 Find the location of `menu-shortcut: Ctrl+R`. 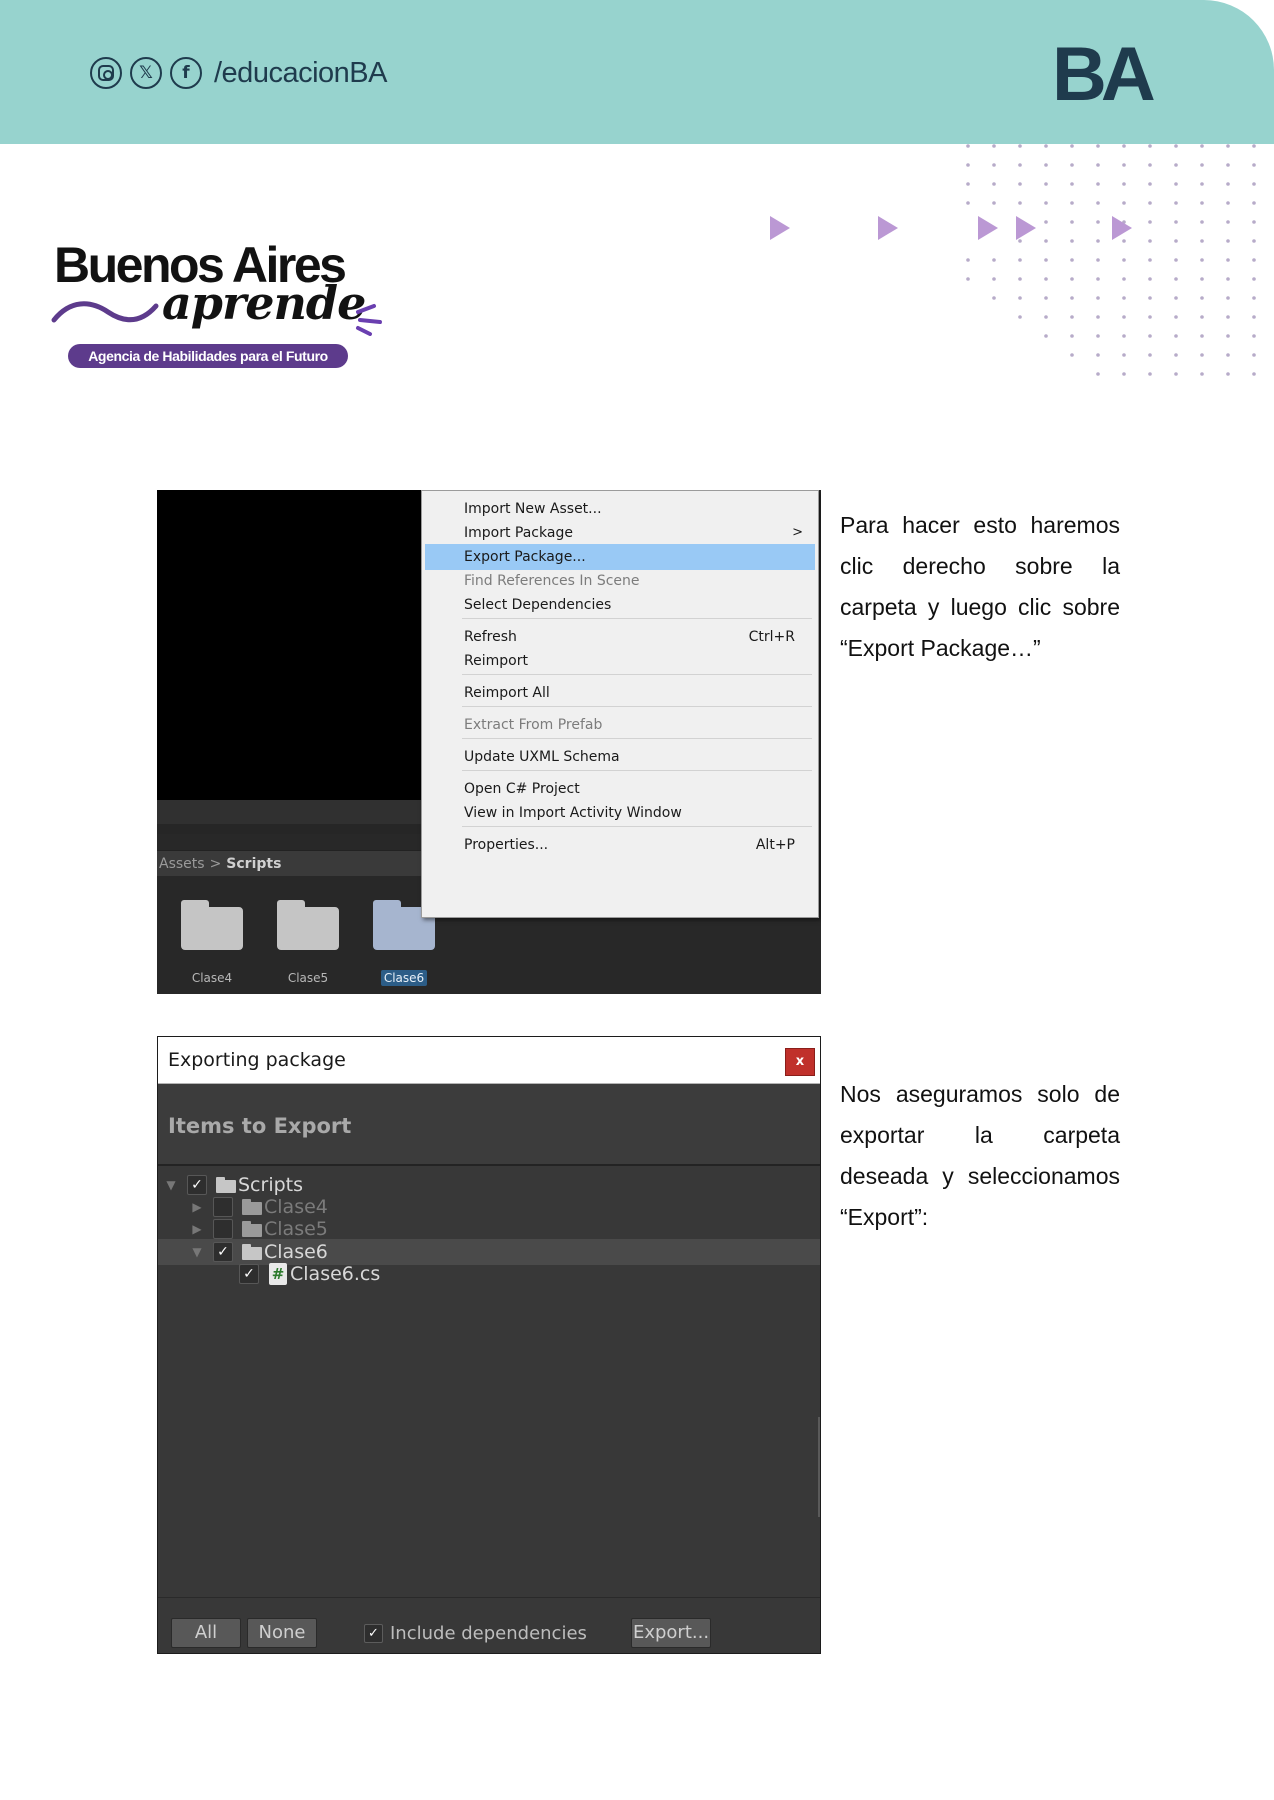

menu-shortcut: Ctrl+R is located at coordinates (771, 637).